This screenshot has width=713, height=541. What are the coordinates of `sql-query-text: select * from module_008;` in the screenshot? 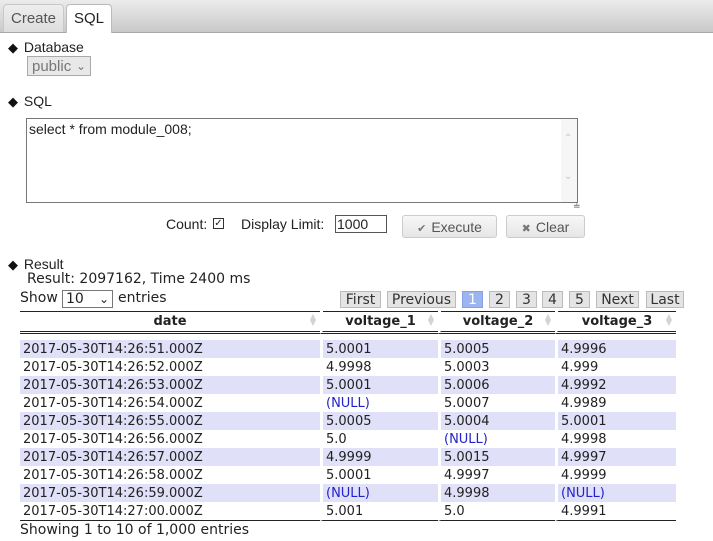 It's located at (110, 129).